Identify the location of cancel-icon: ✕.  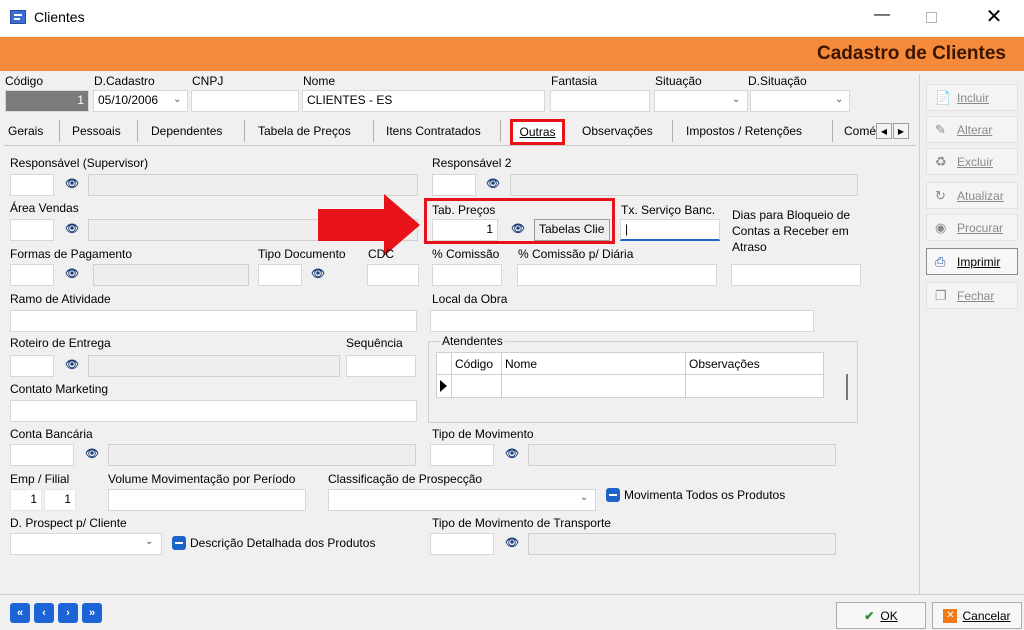
(950, 615).